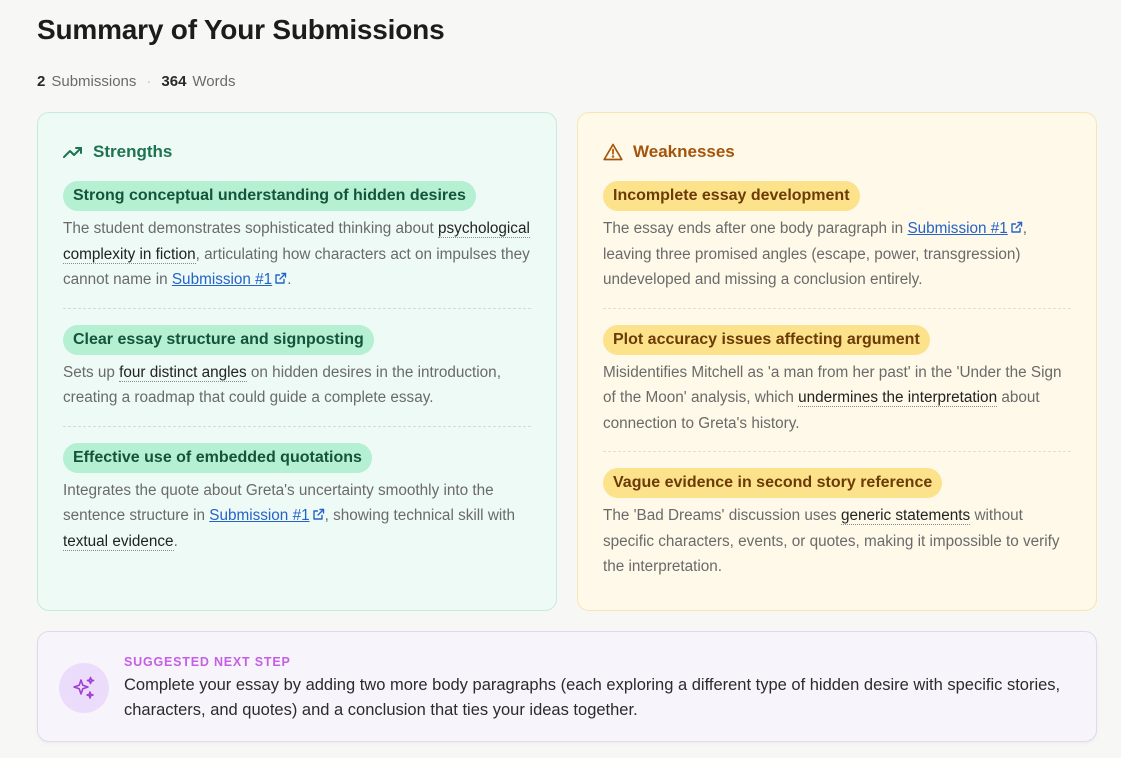  I want to click on description-text: The 'Bad Dreams' discussion uses, so click(722, 515).